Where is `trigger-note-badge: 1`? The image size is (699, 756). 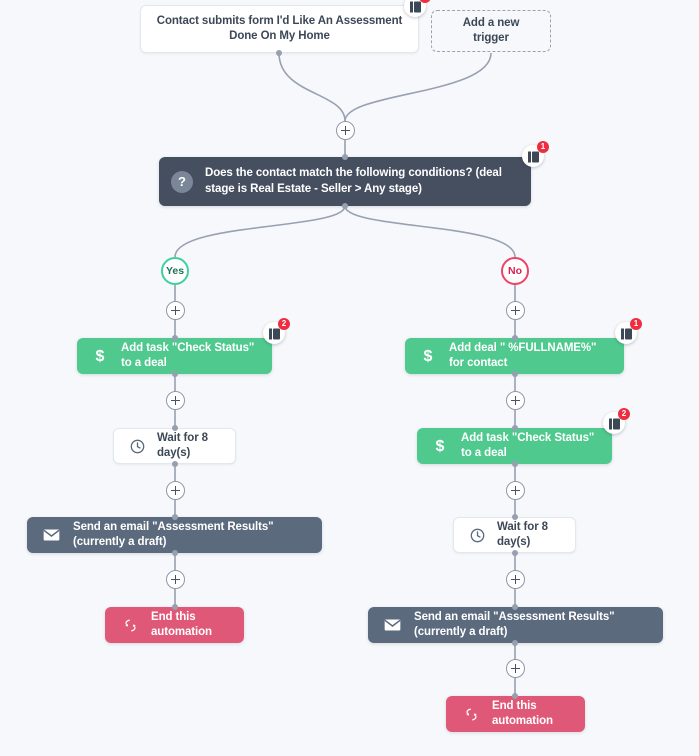
trigger-note-badge: 1 is located at coordinates (417, 8).